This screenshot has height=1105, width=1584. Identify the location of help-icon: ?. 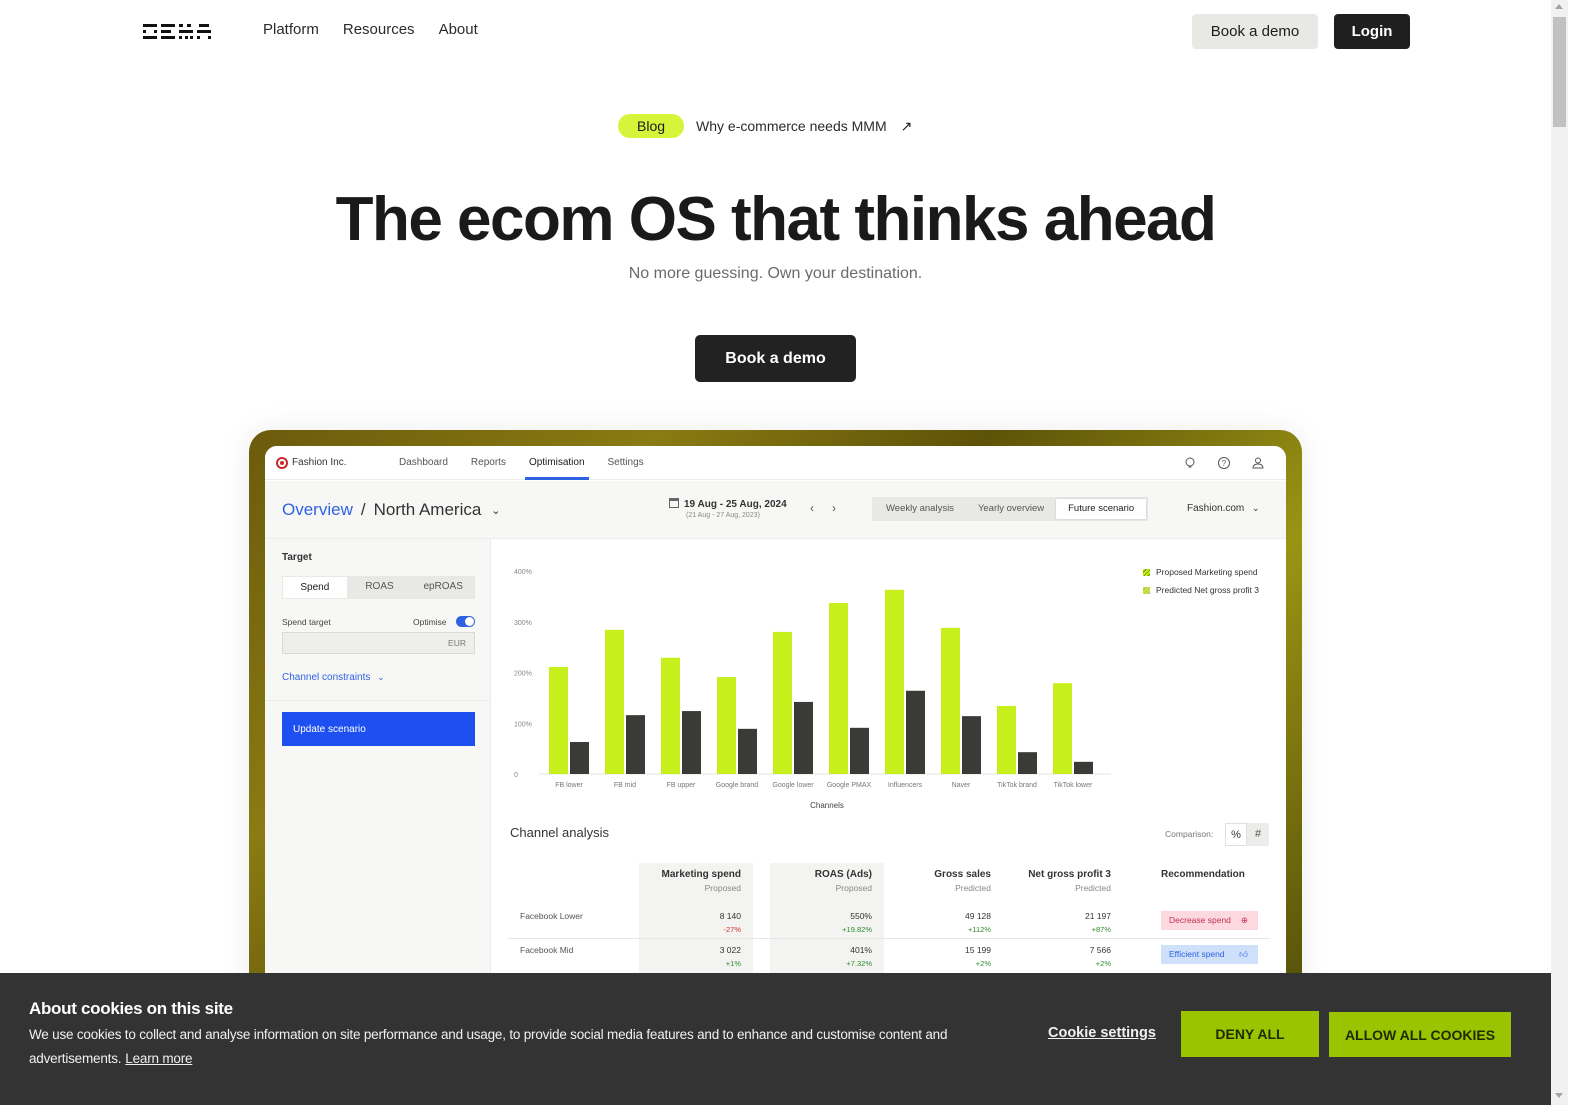
(1224, 463).